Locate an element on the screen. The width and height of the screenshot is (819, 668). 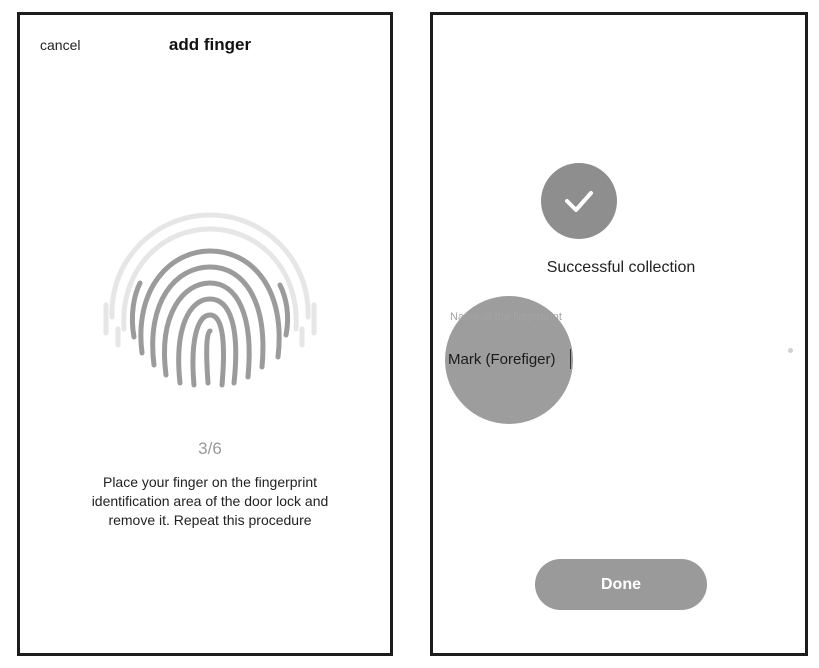
page-title: add finger is located at coordinates (210, 44).